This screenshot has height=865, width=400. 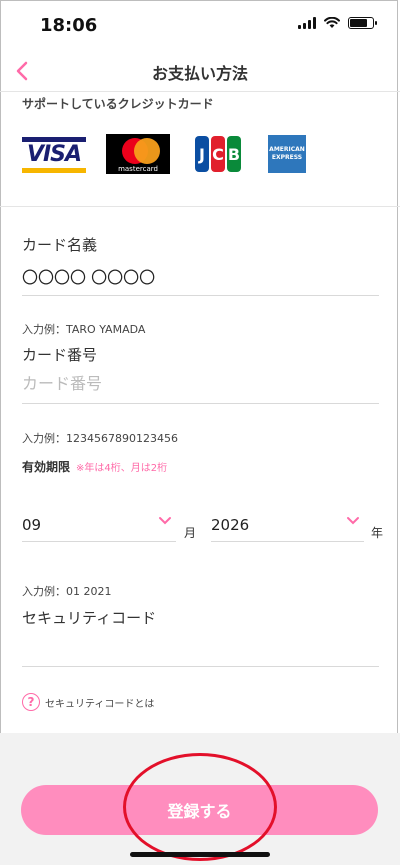 What do you see at coordinates (218, 154) in the screenshot?
I see `jcb-logo: JCB` at bounding box center [218, 154].